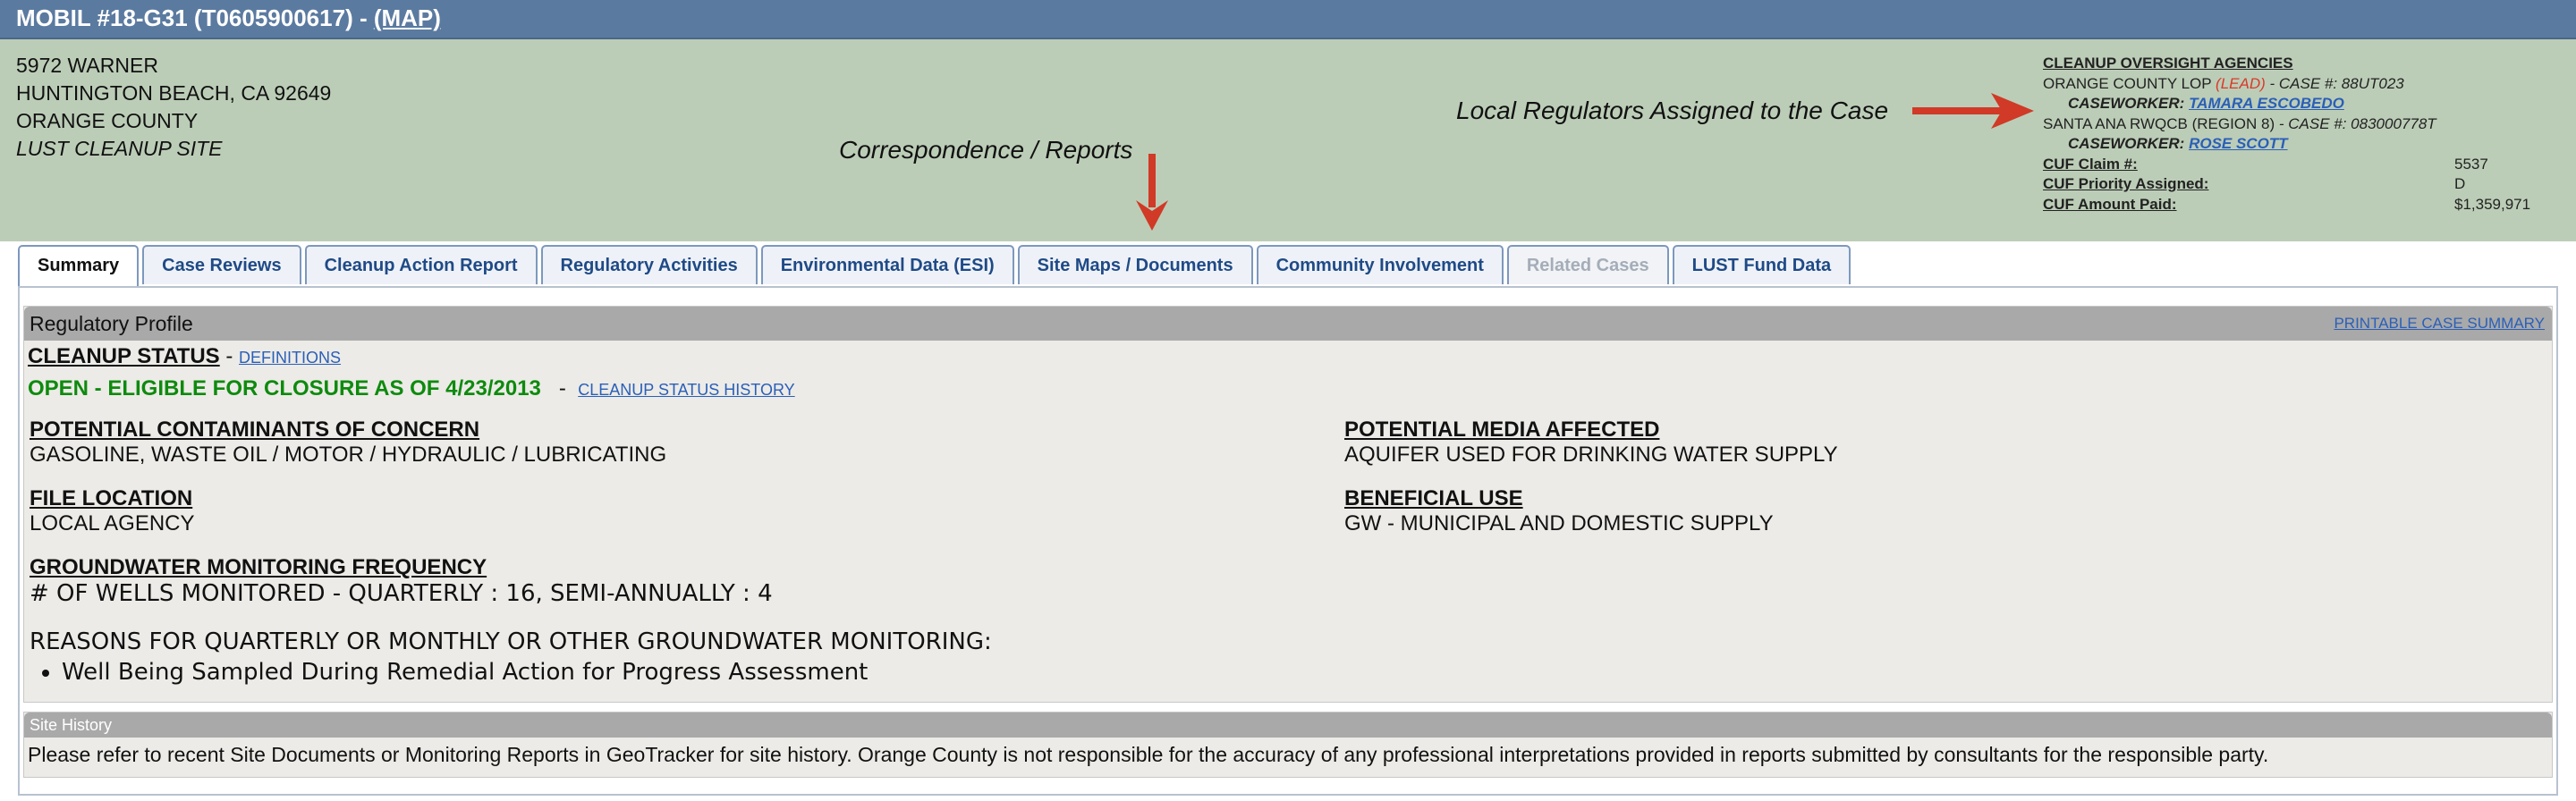 This screenshot has height=801, width=2576. I want to click on cuf-label: CUF Amount Paid:, so click(2110, 204).